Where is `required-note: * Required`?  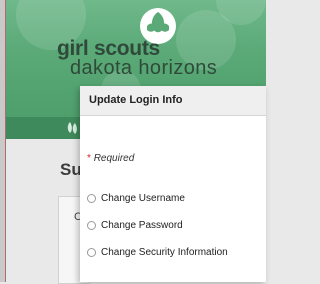 required-note: * Required is located at coordinates (110, 158).